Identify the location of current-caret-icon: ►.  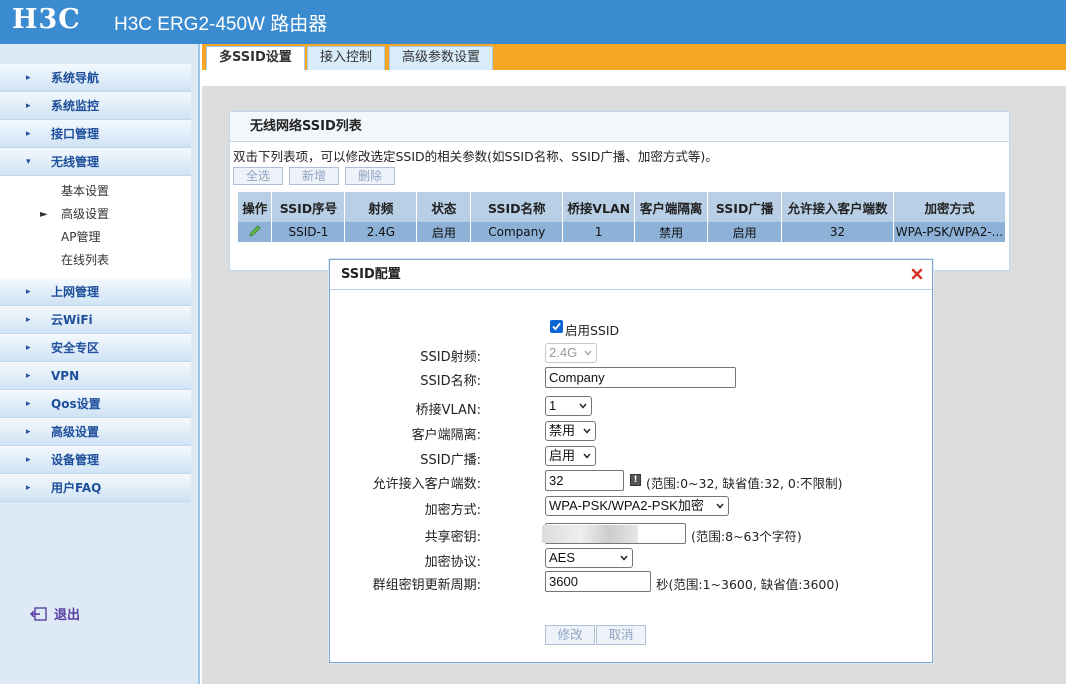
(44, 214).